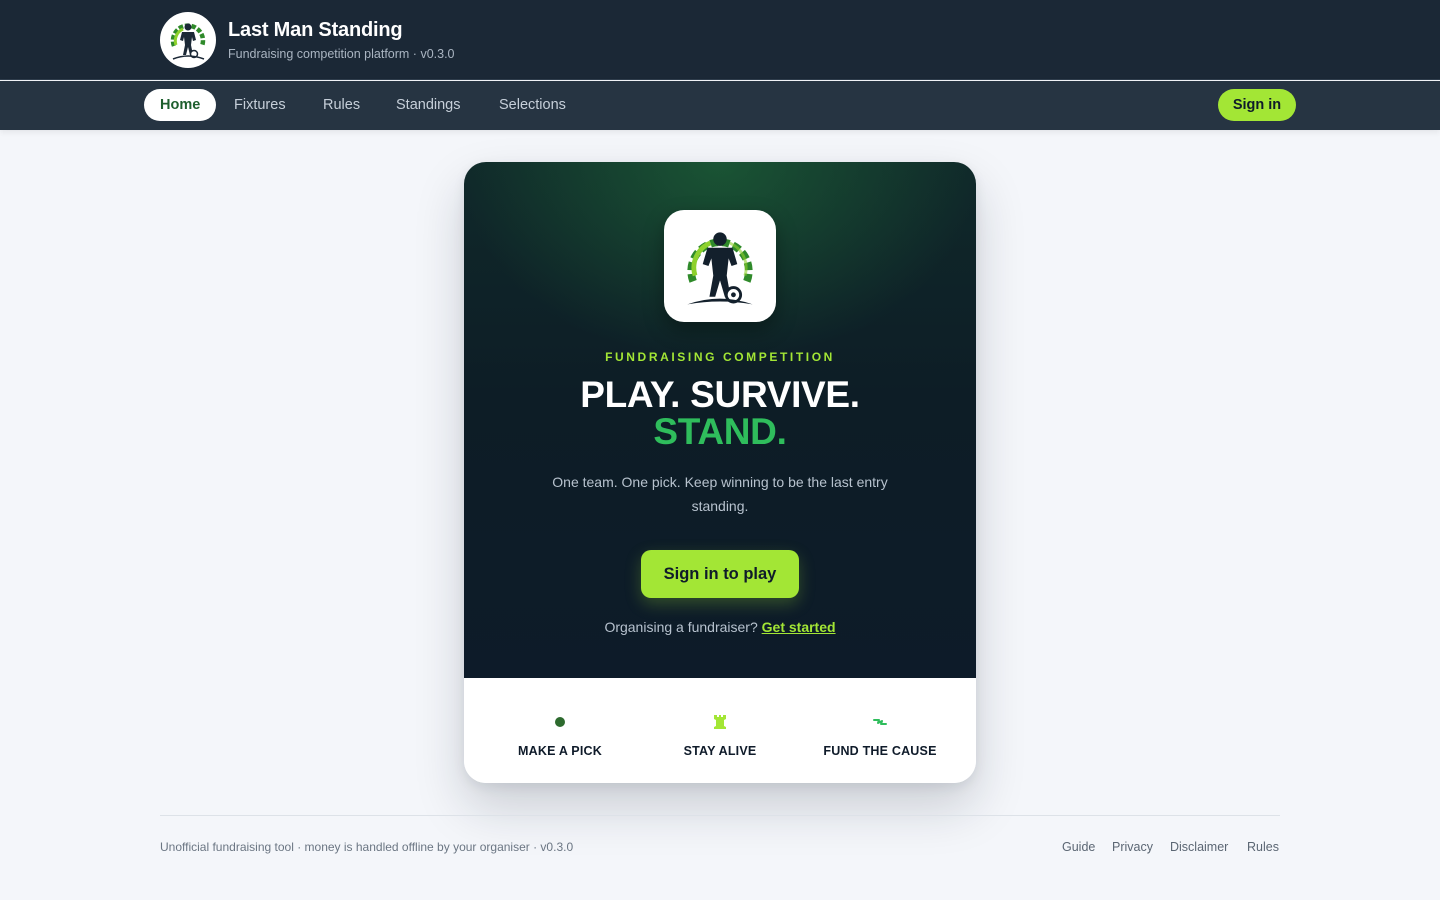 Image resolution: width=1440 pixels, height=900 pixels. I want to click on feature-make-a-pick: MAKE A PICK, so click(560, 735).